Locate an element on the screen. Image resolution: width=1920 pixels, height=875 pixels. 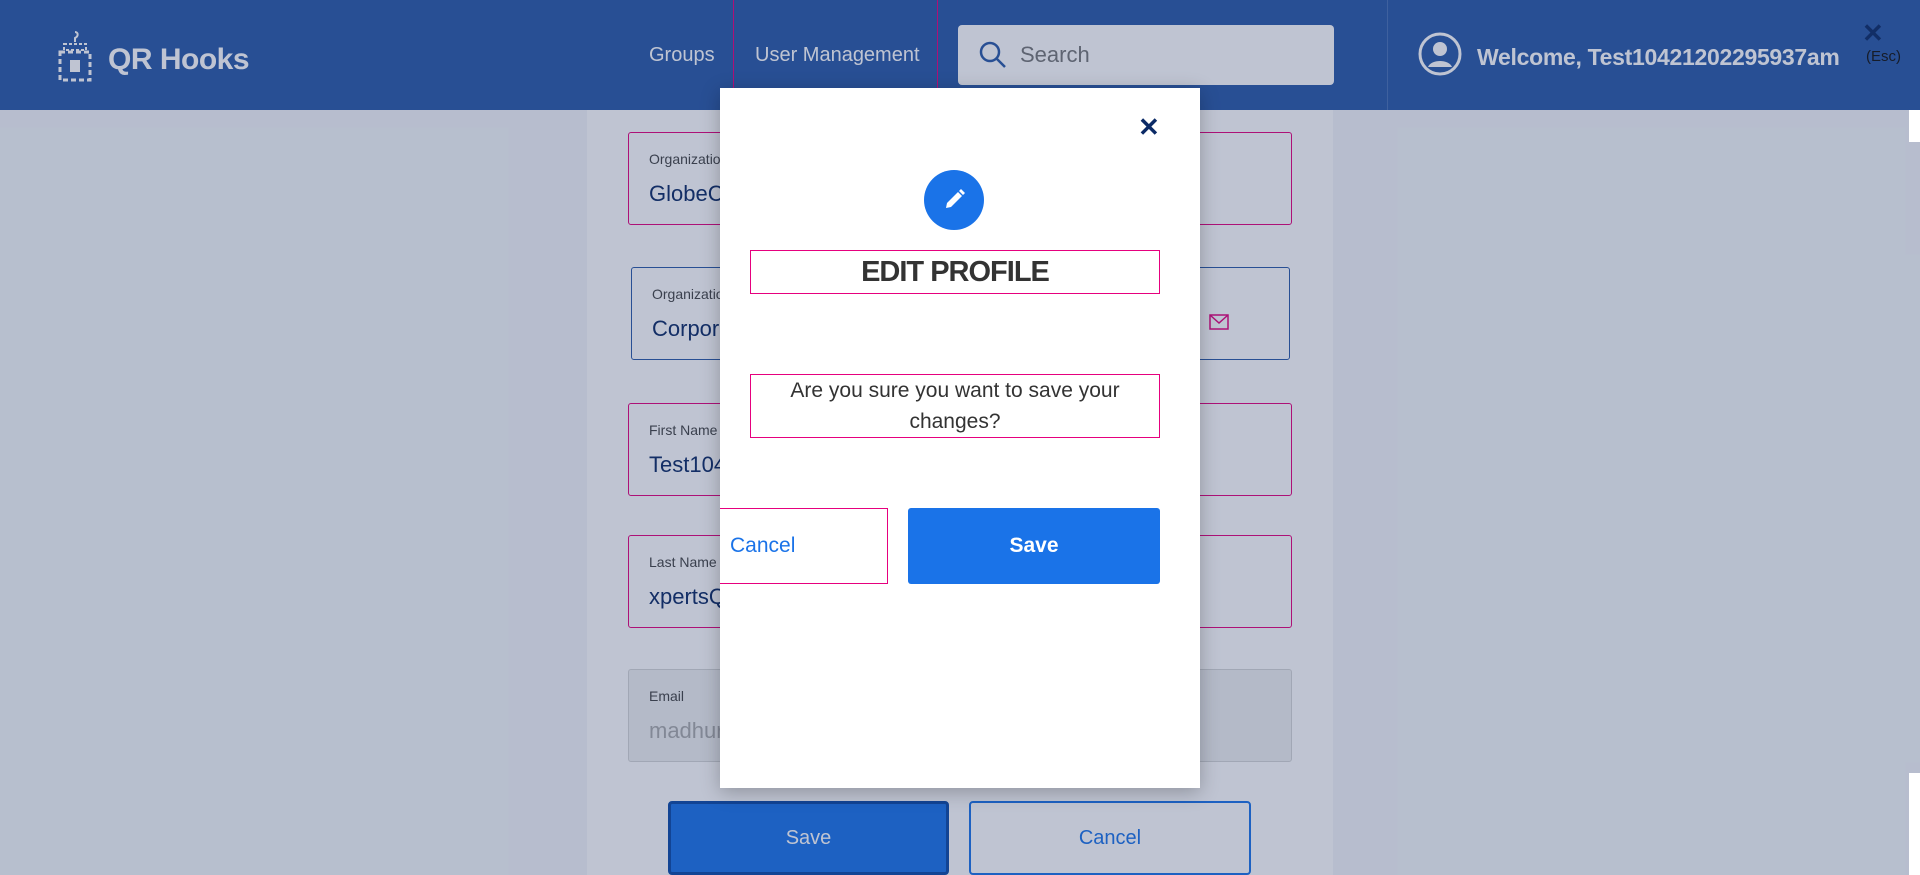
close-icon: ✕ is located at coordinates (1149, 127).